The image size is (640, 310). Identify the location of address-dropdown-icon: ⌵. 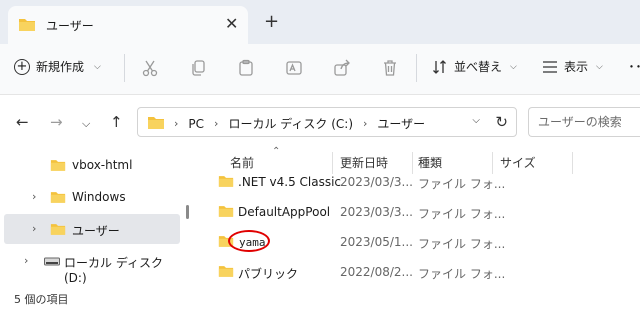
(476, 120).